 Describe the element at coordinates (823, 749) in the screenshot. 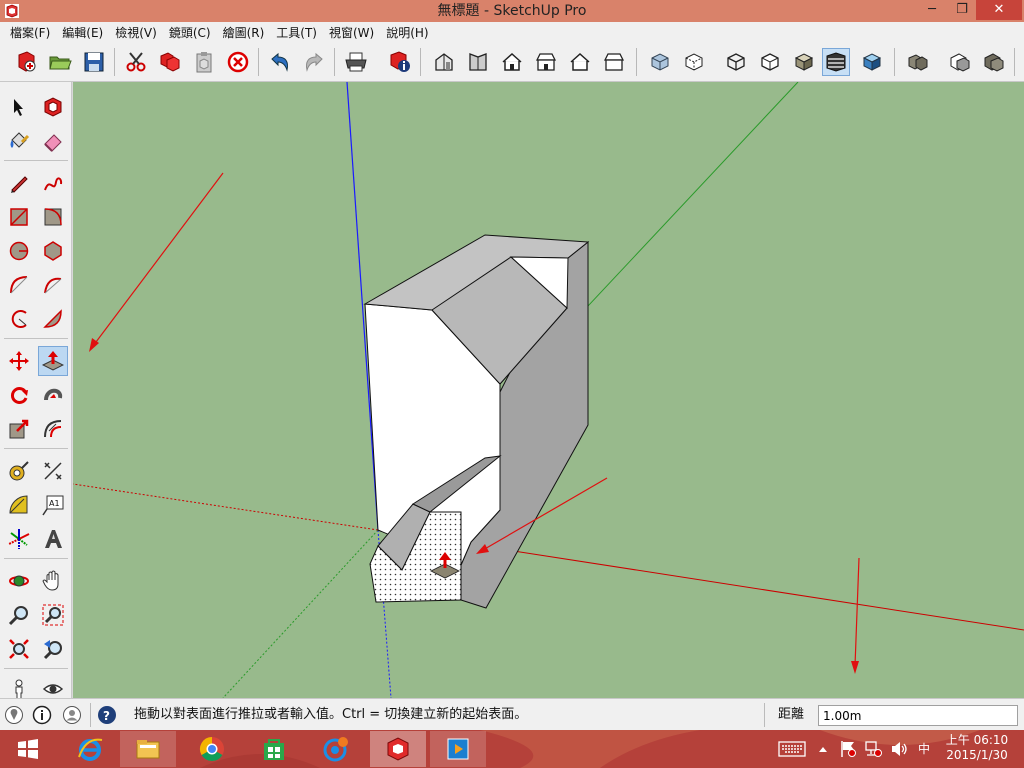

I see `tray-expand-icon` at that location.